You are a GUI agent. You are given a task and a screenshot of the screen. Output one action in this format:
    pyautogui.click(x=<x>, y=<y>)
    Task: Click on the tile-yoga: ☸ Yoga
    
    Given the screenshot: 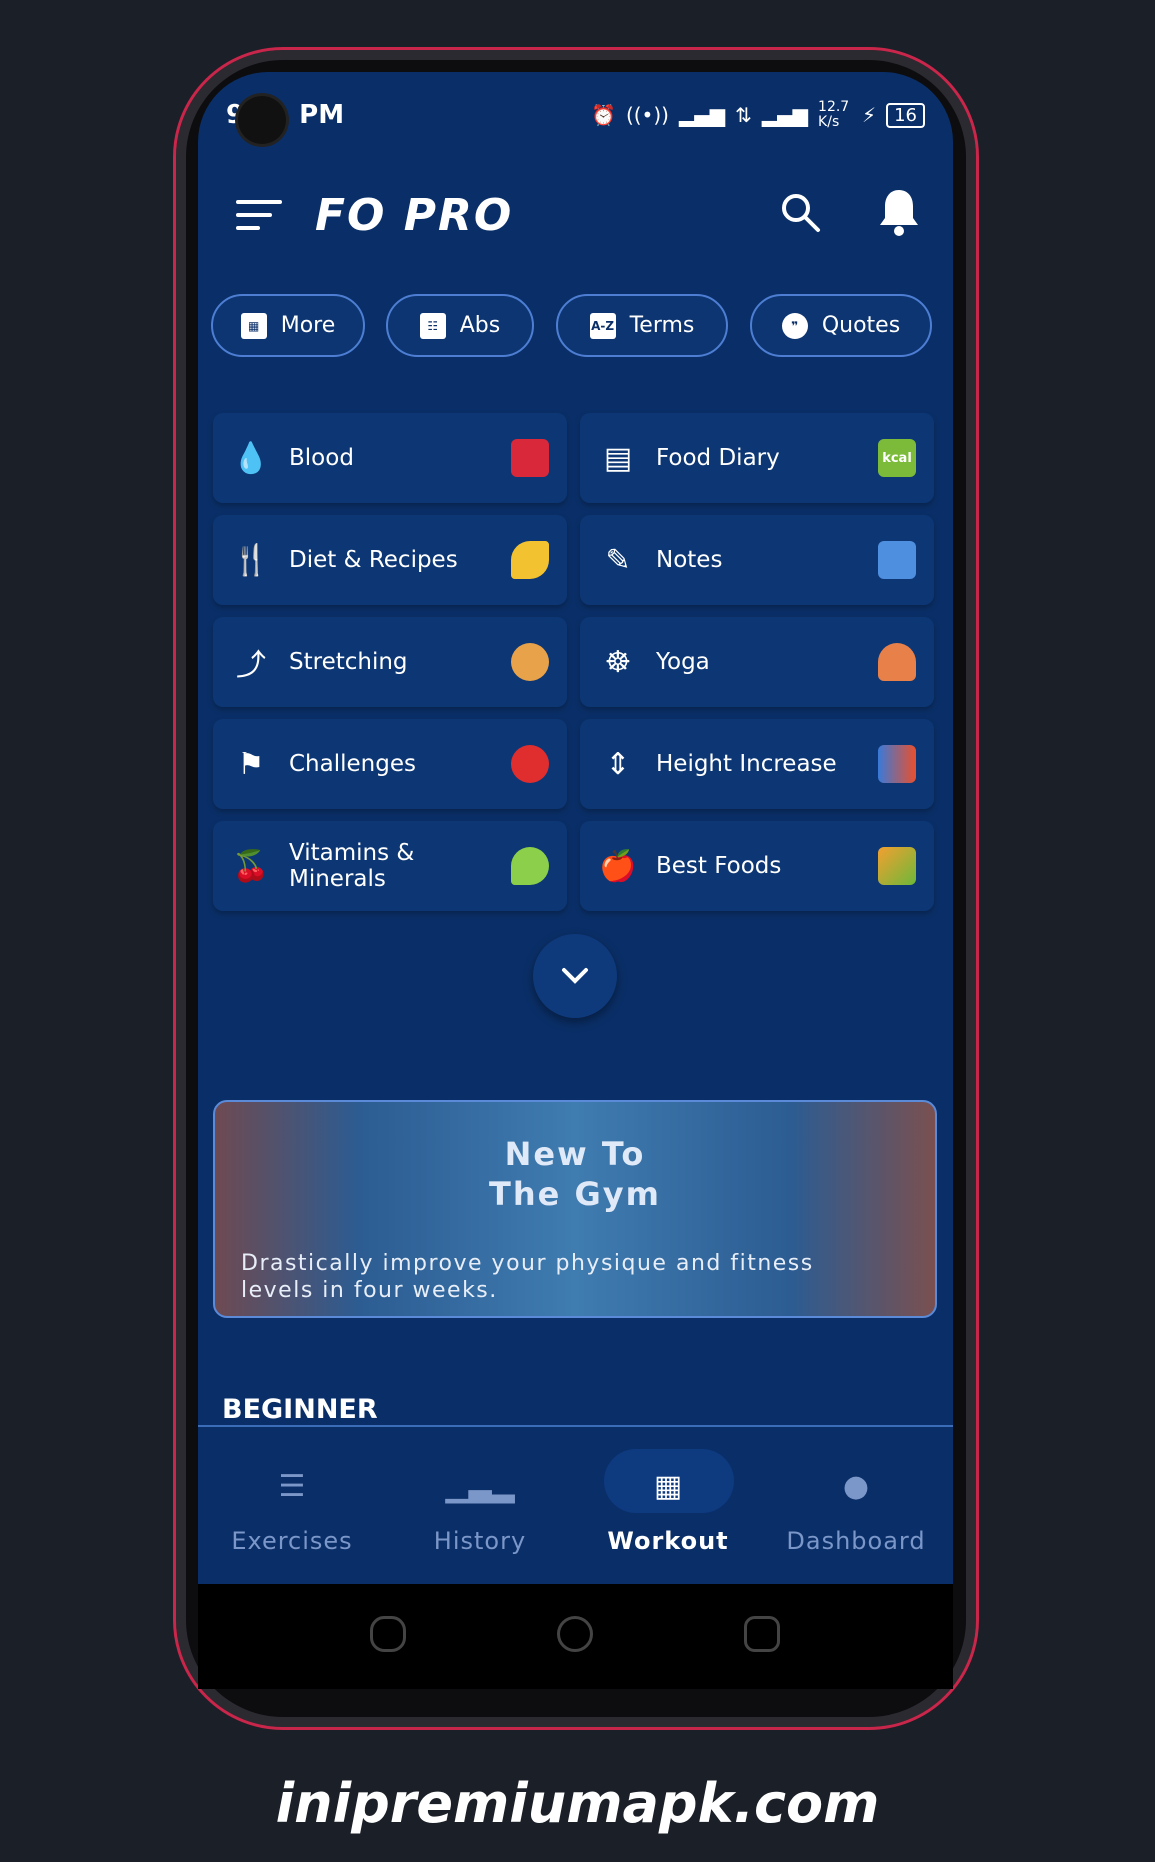 What is the action you would take?
    pyautogui.click(x=757, y=662)
    